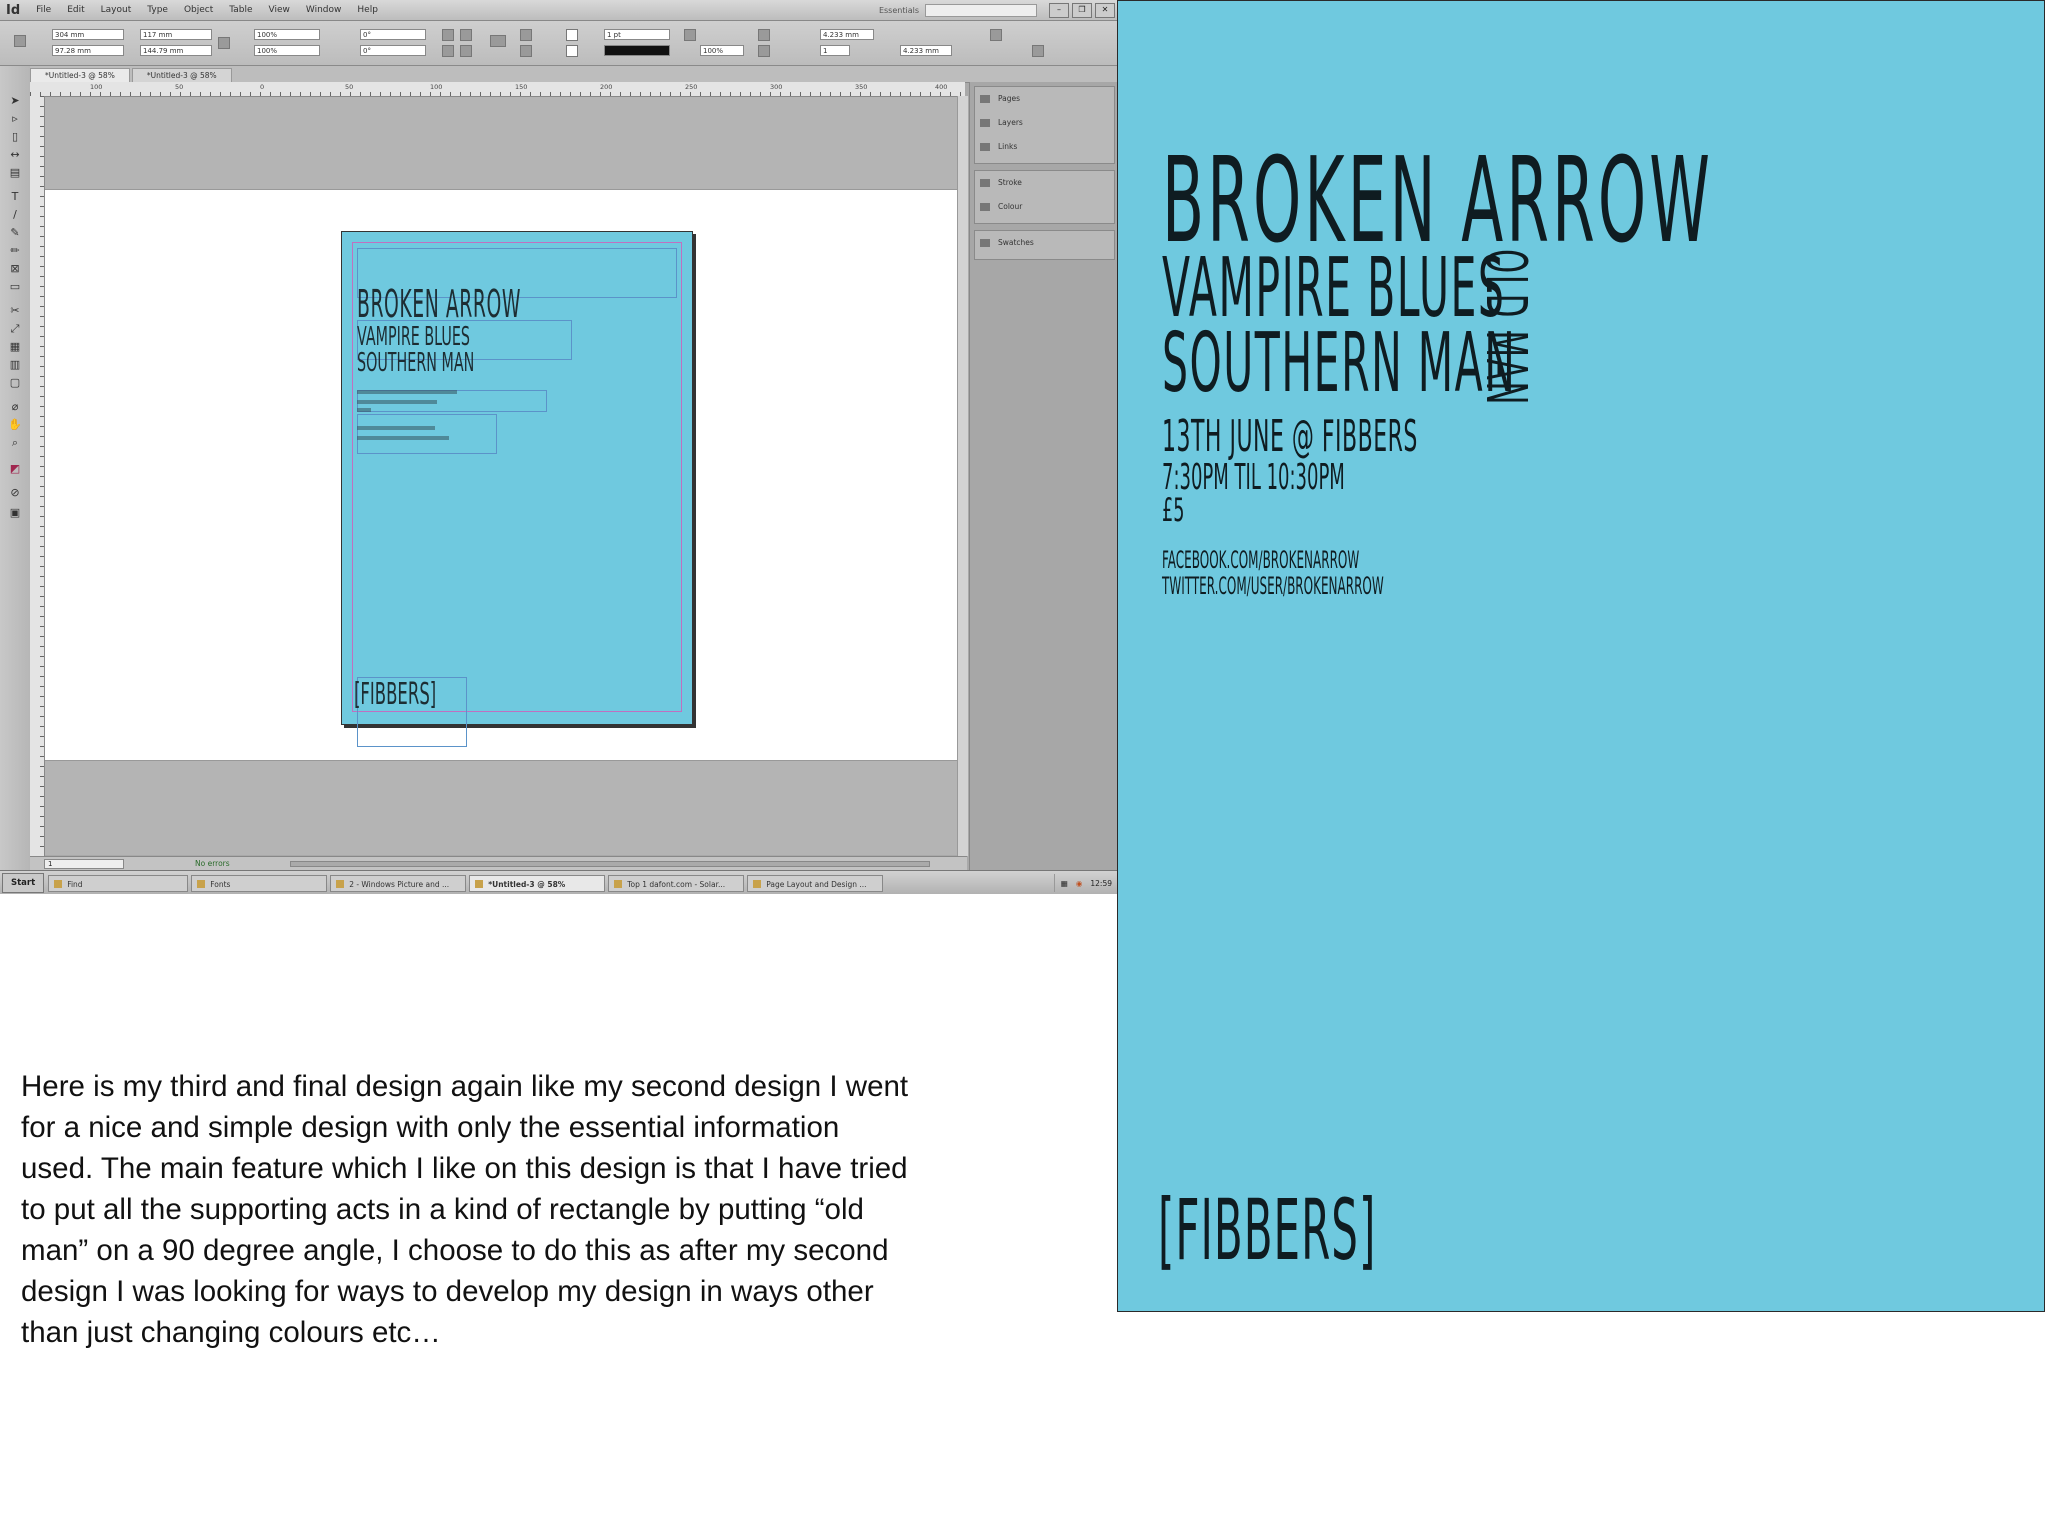 This screenshot has height=1536, width=2048. I want to click on panel-stroke: Stroke, so click(1044, 183).